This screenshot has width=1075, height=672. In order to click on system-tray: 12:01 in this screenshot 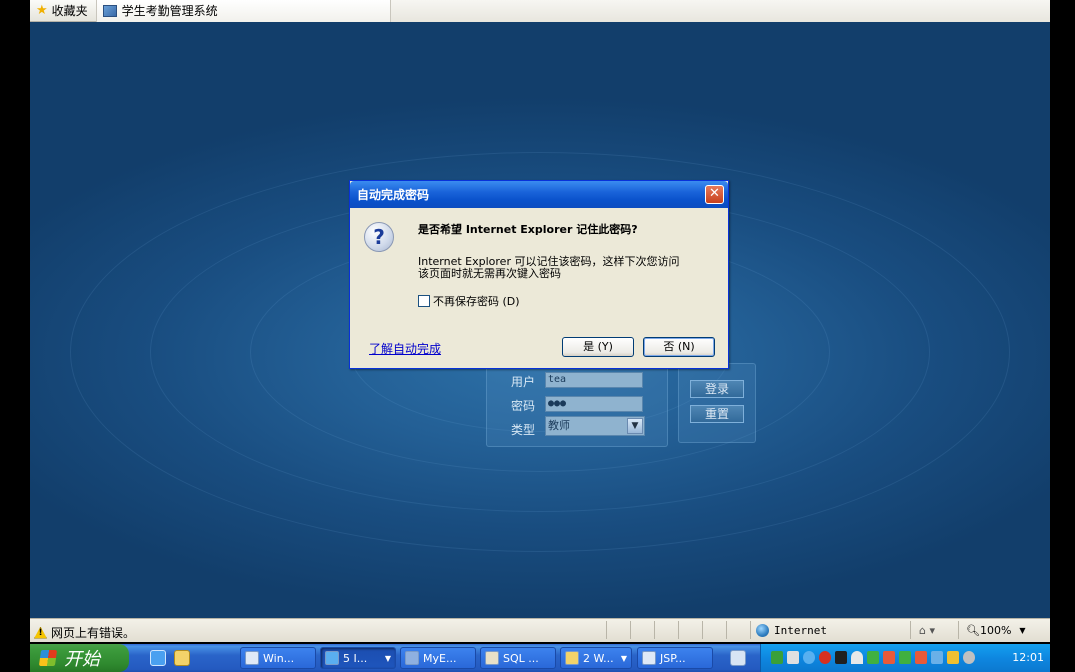, I will do `click(905, 658)`.